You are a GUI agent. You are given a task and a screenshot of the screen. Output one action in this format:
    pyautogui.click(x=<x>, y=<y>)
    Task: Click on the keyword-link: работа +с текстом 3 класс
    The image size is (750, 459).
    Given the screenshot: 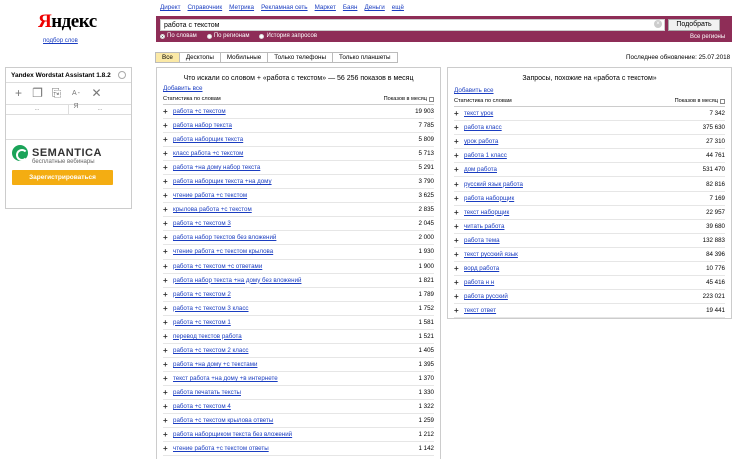 What is the action you would take?
    pyautogui.click(x=278, y=308)
    